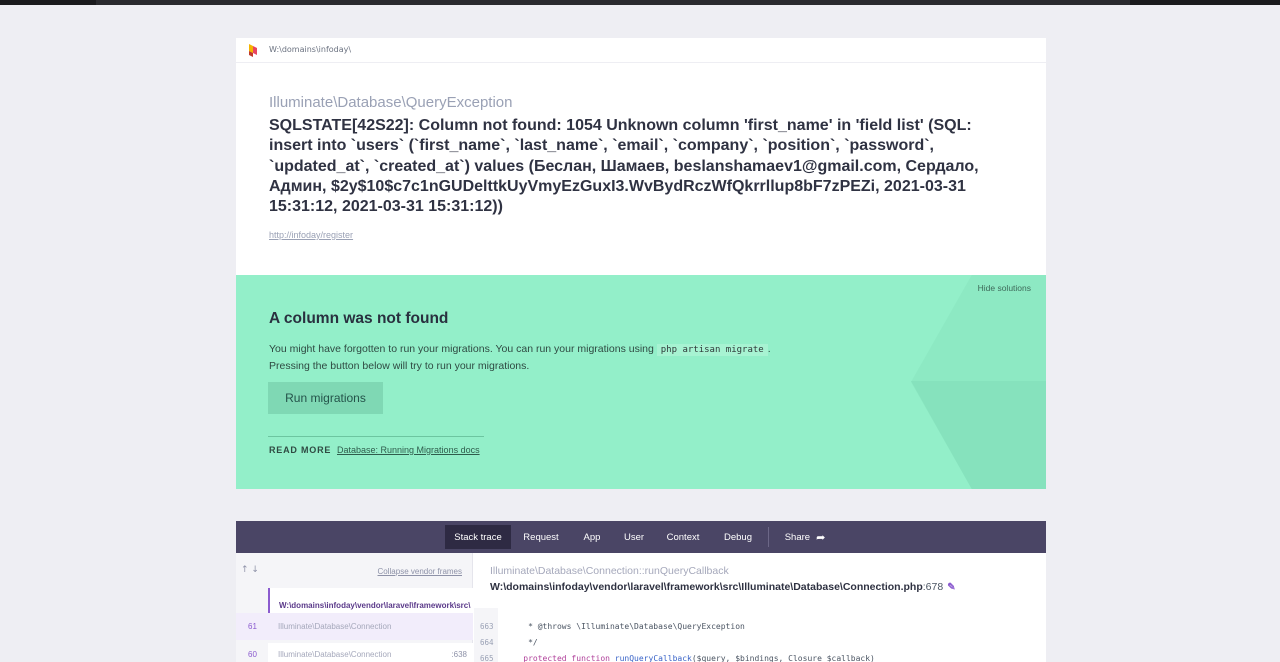 Image resolution: width=1280 pixels, height=662 pixels. I want to click on card-header: W:\domains\infoday\, so click(641, 50).